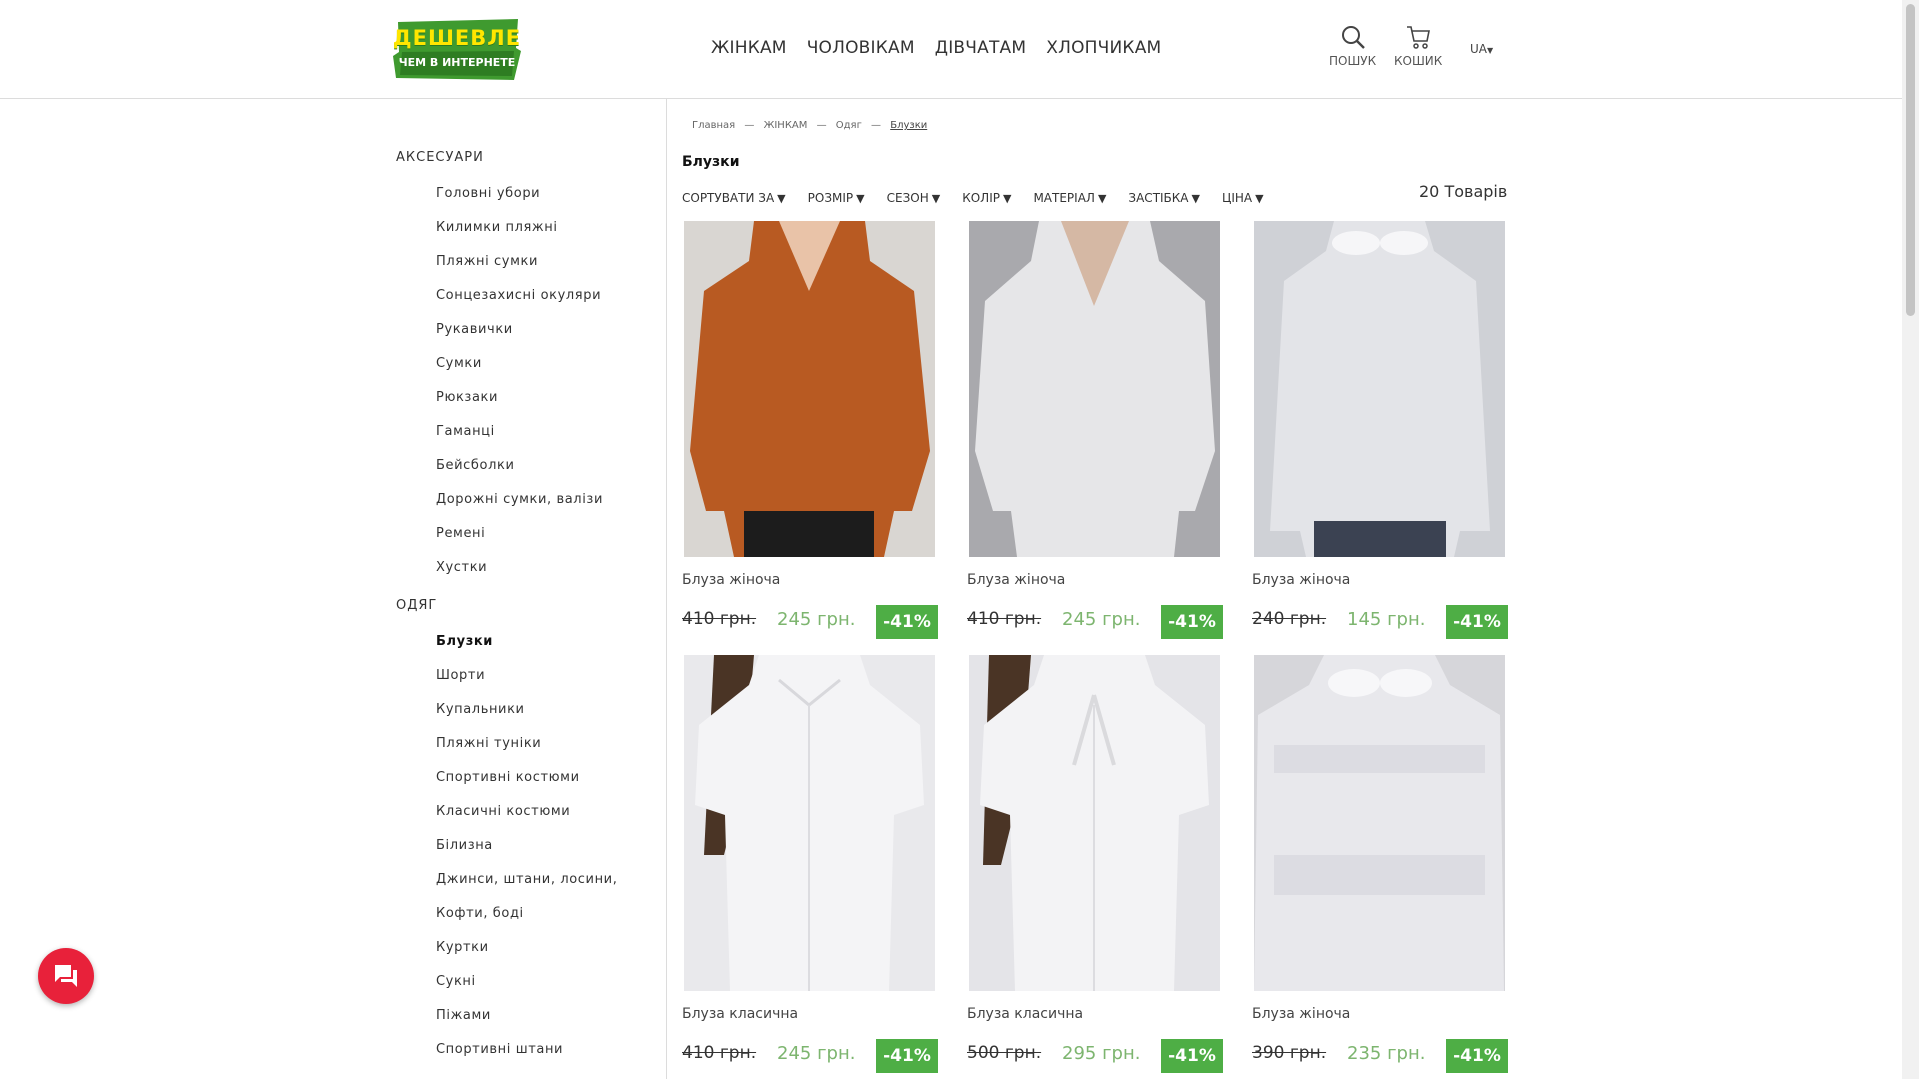  Describe the element at coordinates (526, 879) in the screenshot. I see `sidebar-item: Джинси, штани, лосини,` at that location.